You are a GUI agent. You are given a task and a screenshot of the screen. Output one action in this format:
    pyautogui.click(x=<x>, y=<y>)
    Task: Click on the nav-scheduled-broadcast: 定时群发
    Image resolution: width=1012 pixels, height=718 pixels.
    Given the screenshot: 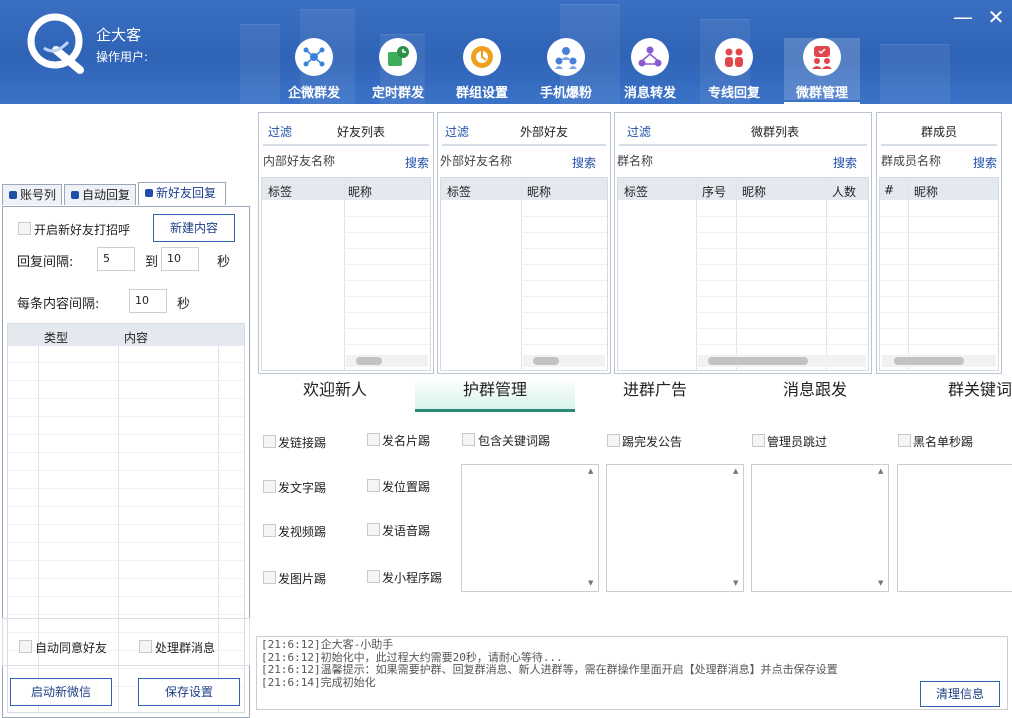 What is the action you would take?
    pyautogui.click(x=398, y=69)
    